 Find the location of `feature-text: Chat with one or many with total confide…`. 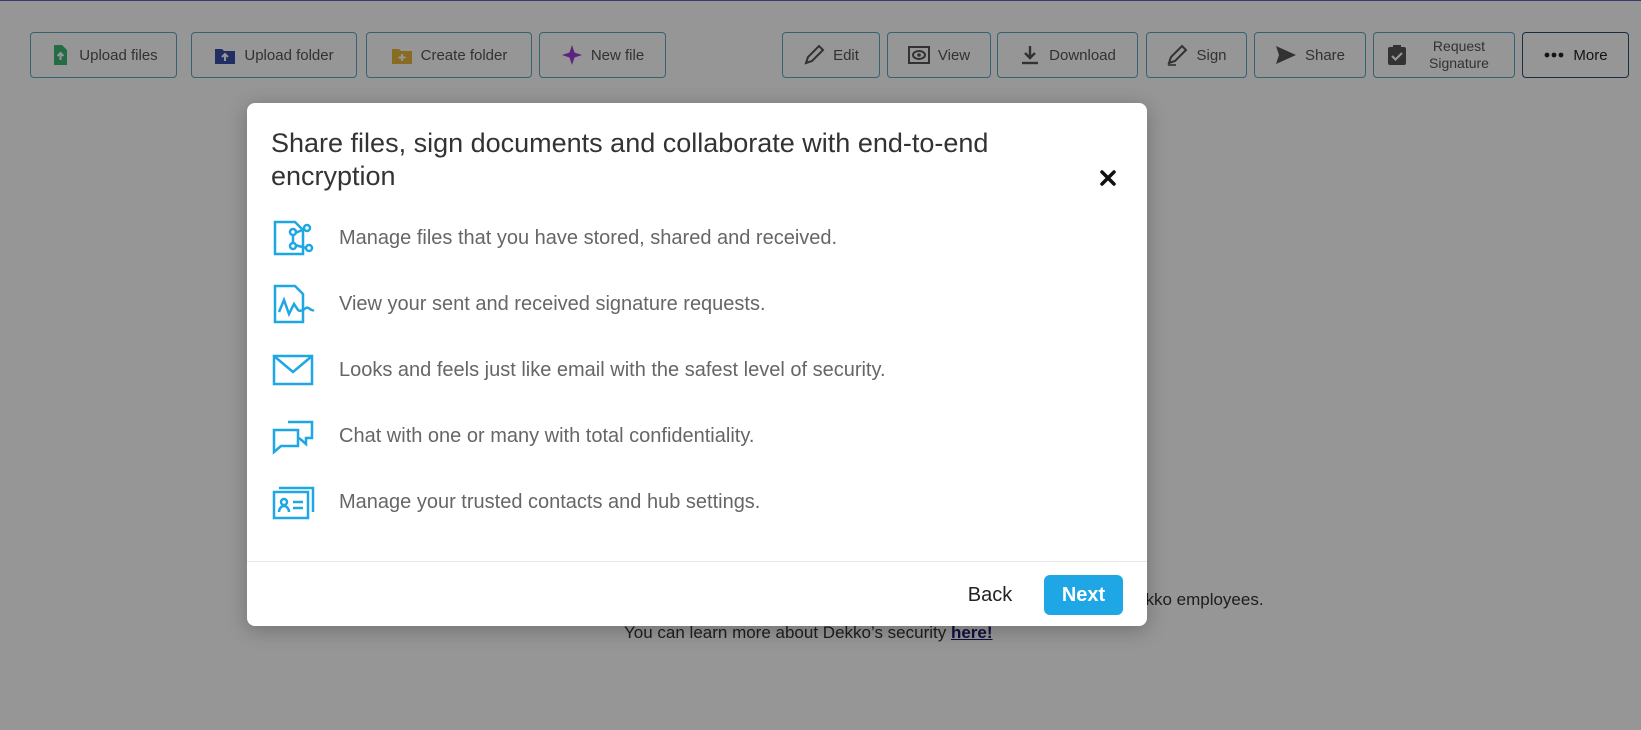

feature-text: Chat with one or many with total confide… is located at coordinates (547, 435).